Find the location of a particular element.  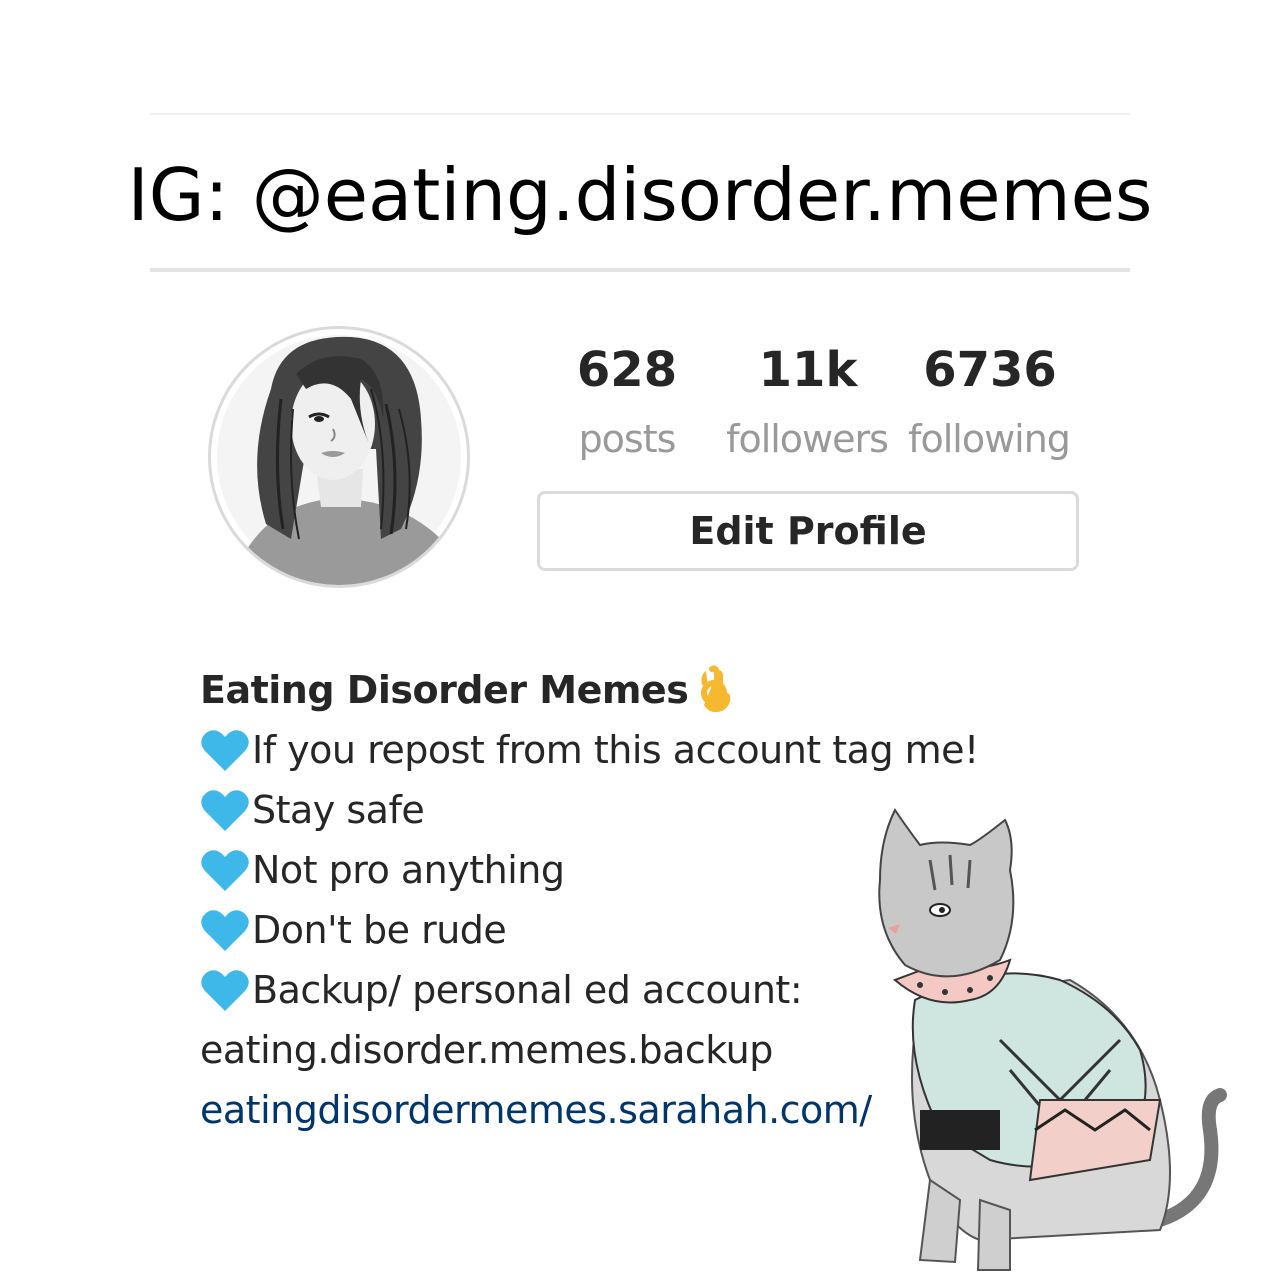

followers-label: followers is located at coordinates (807, 439).